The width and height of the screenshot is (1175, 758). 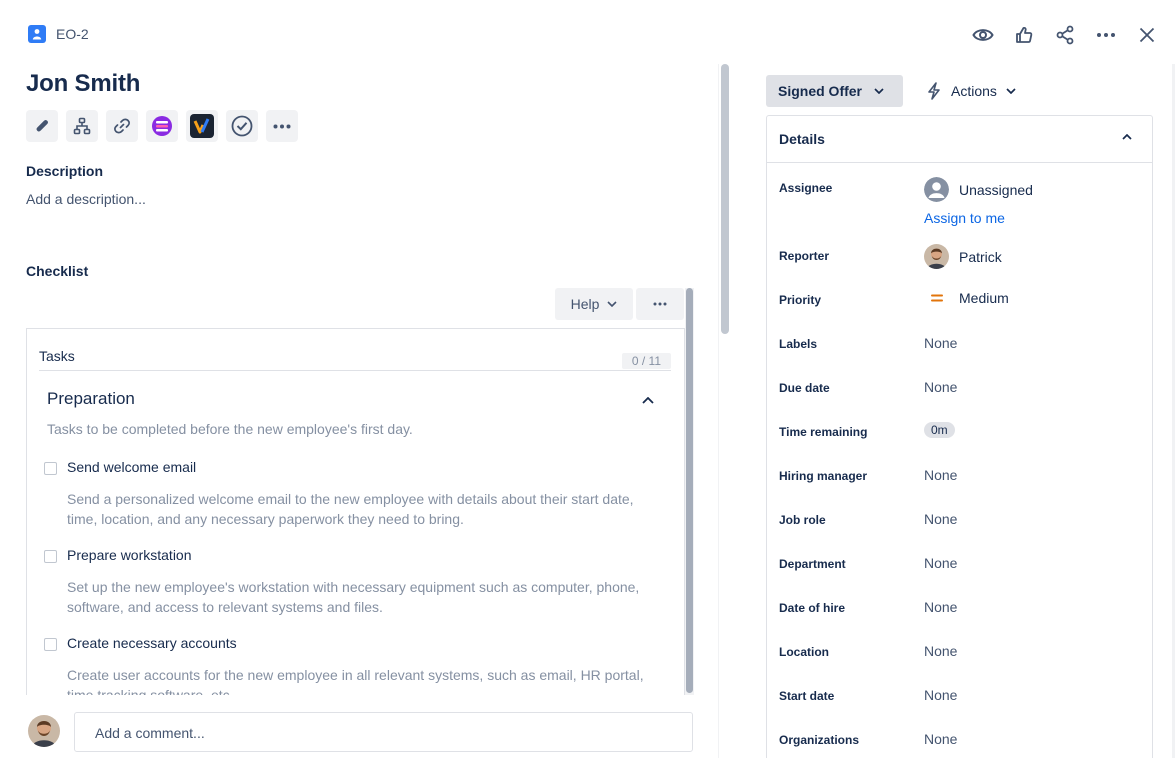 I want to click on issue-key-breadcrumb: EO-2, so click(x=58, y=34).